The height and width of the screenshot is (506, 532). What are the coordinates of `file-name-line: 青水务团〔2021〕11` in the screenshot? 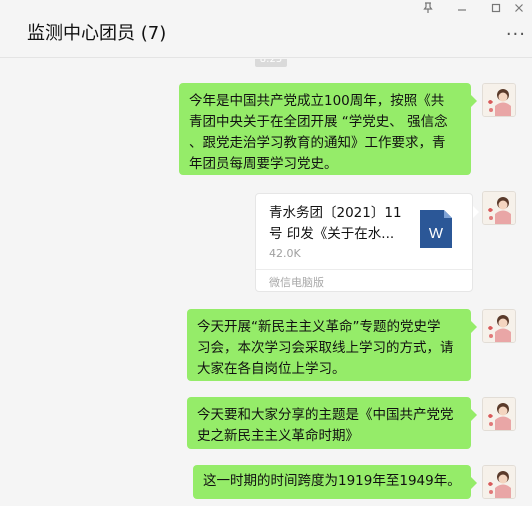 It's located at (335, 213).